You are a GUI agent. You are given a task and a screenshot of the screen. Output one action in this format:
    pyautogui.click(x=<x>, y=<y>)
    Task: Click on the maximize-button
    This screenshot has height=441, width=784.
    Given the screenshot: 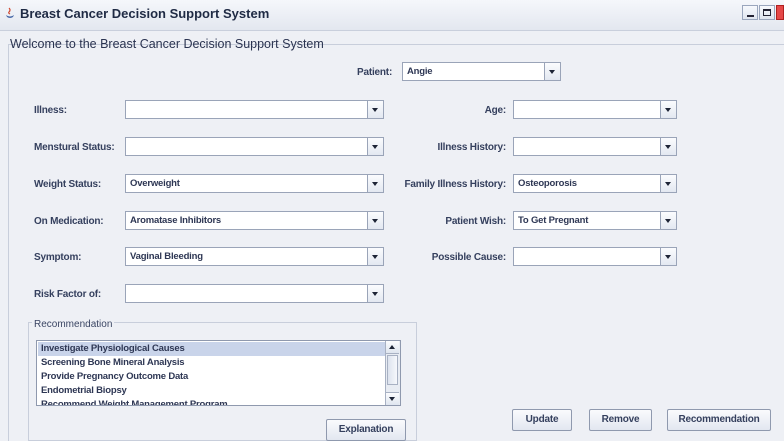 What is the action you would take?
    pyautogui.click(x=767, y=12)
    